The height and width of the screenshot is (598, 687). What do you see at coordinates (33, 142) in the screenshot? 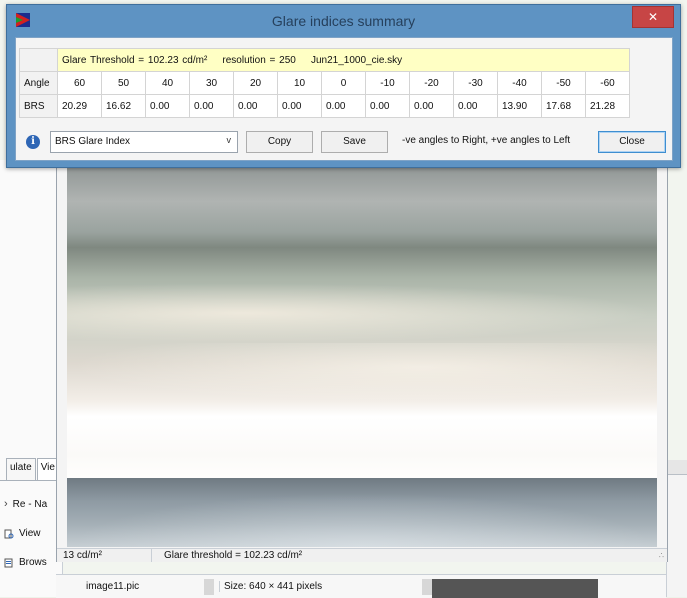
I see `info-icon: i` at bounding box center [33, 142].